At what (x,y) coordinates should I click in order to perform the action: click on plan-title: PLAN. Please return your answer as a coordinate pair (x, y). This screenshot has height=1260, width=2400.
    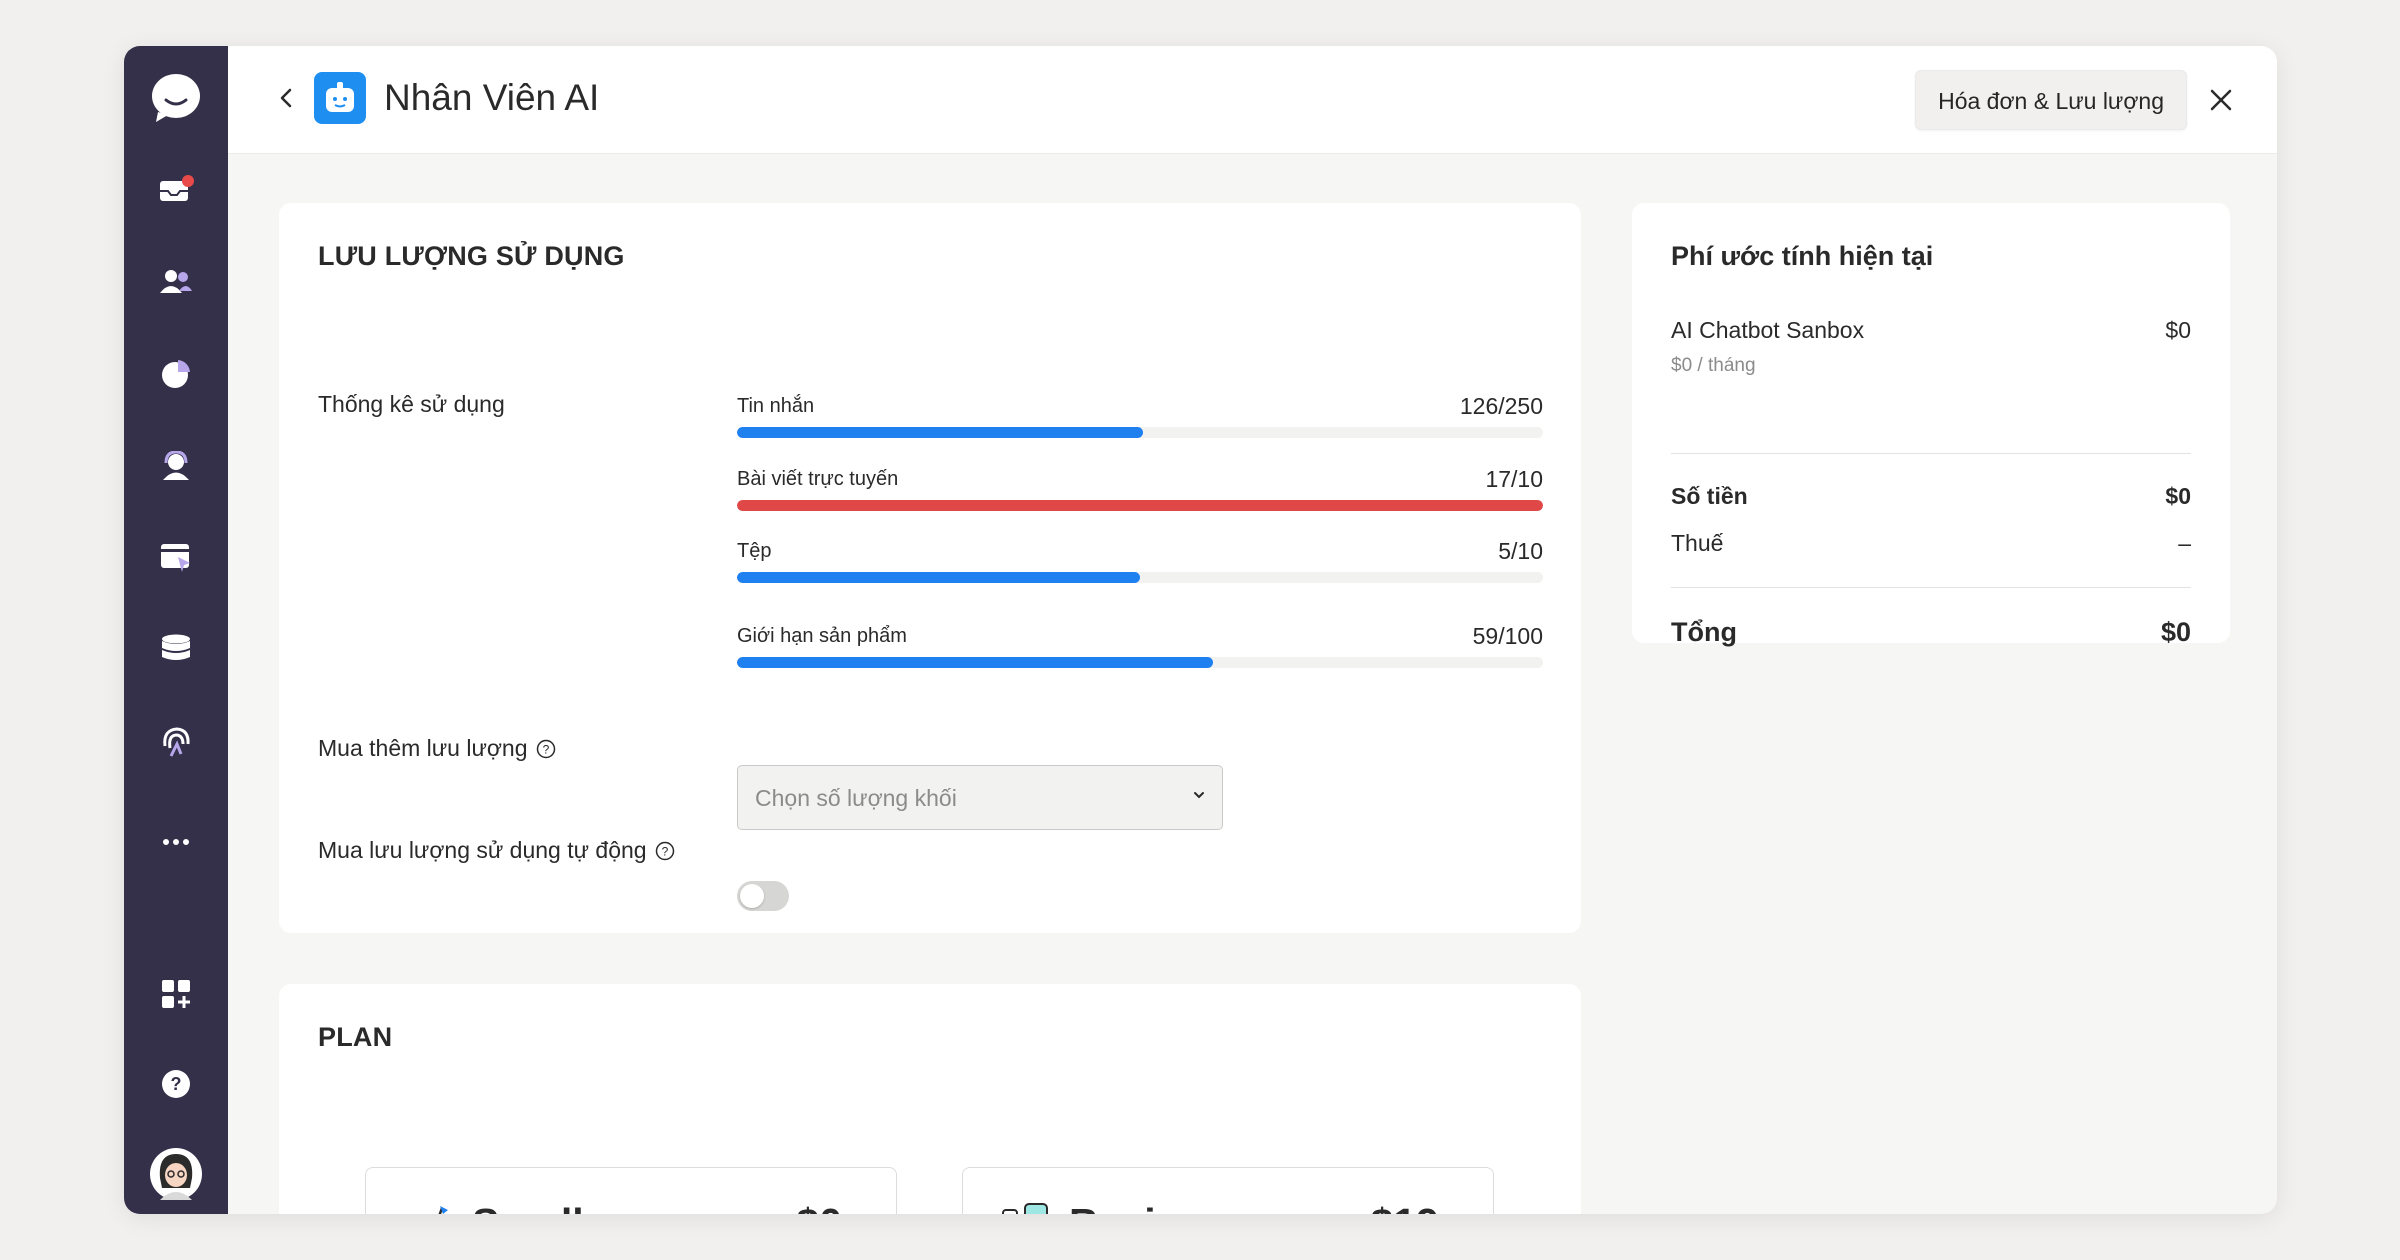
    Looking at the image, I should click on (355, 1037).